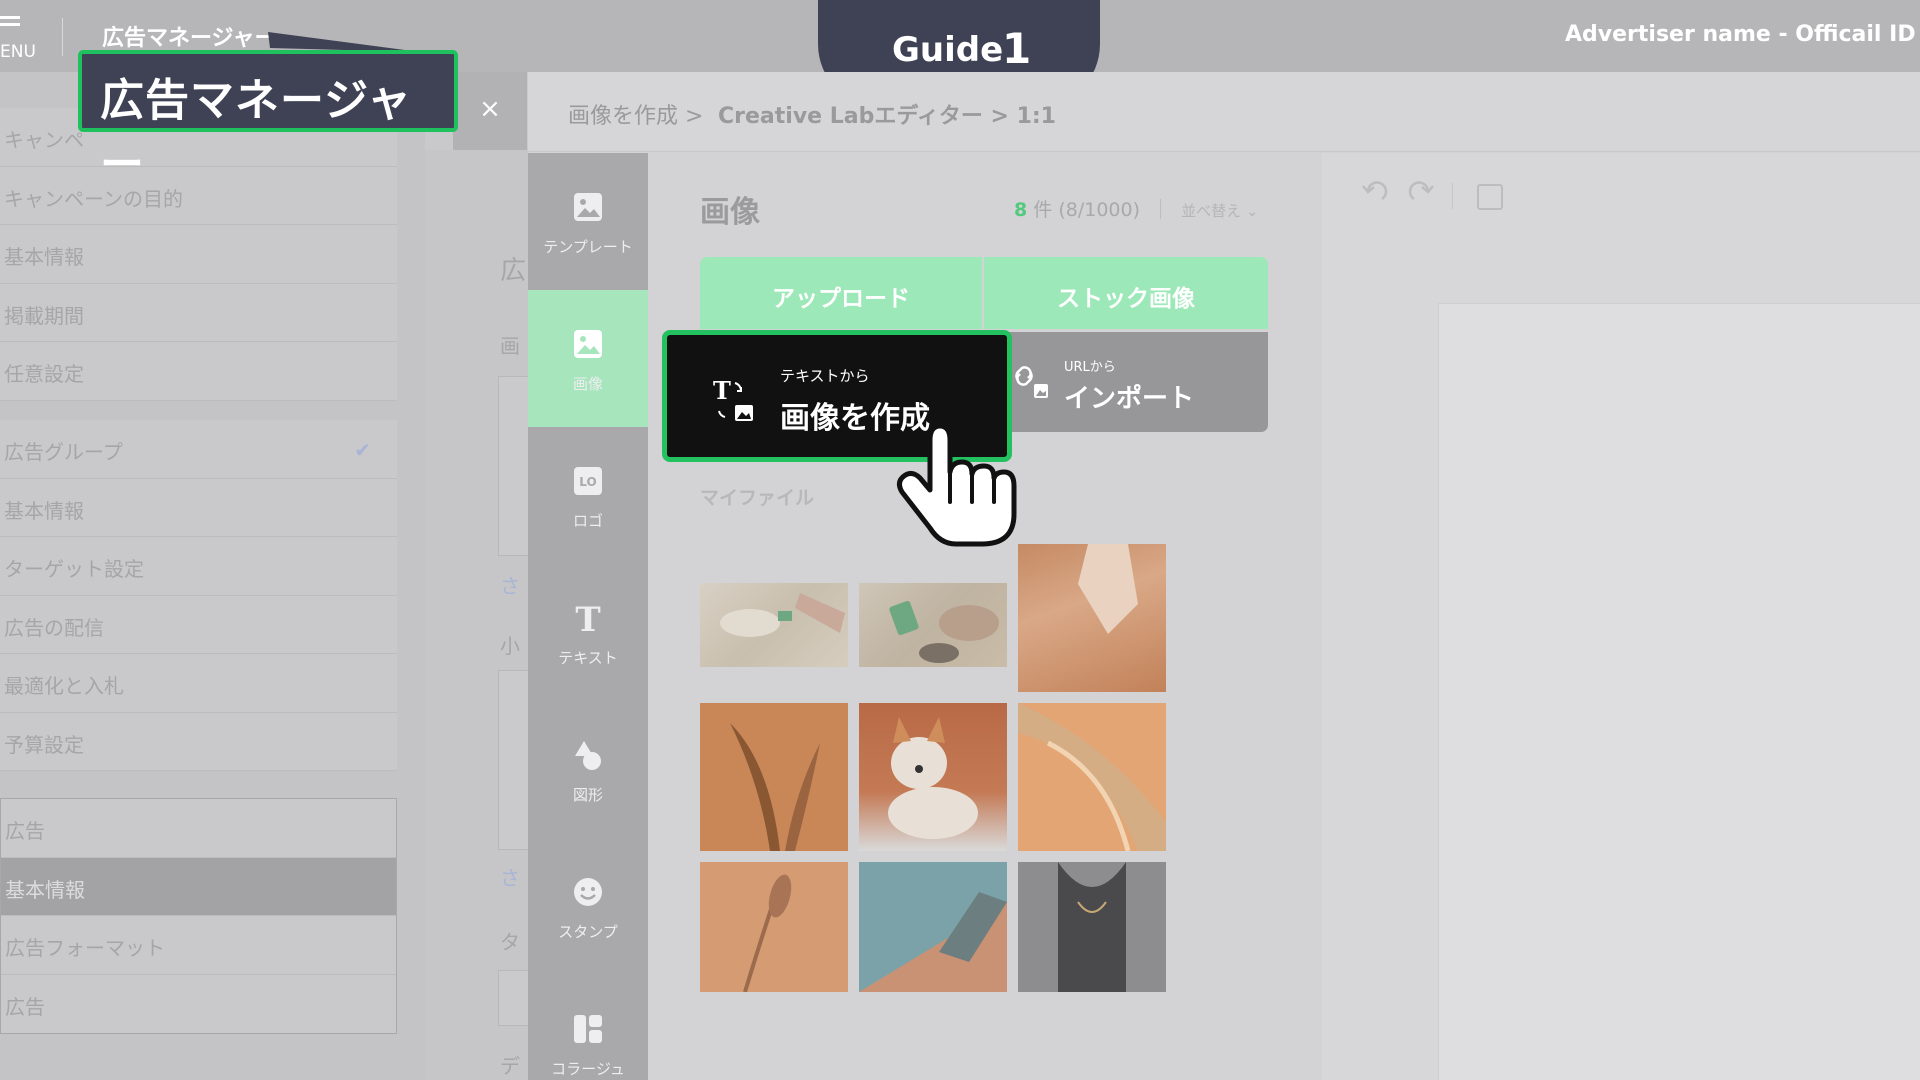 The height and width of the screenshot is (1080, 1920). What do you see at coordinates (588, 207) in the screenshot?
I see `template-icon` at bounding box center [588, 207].